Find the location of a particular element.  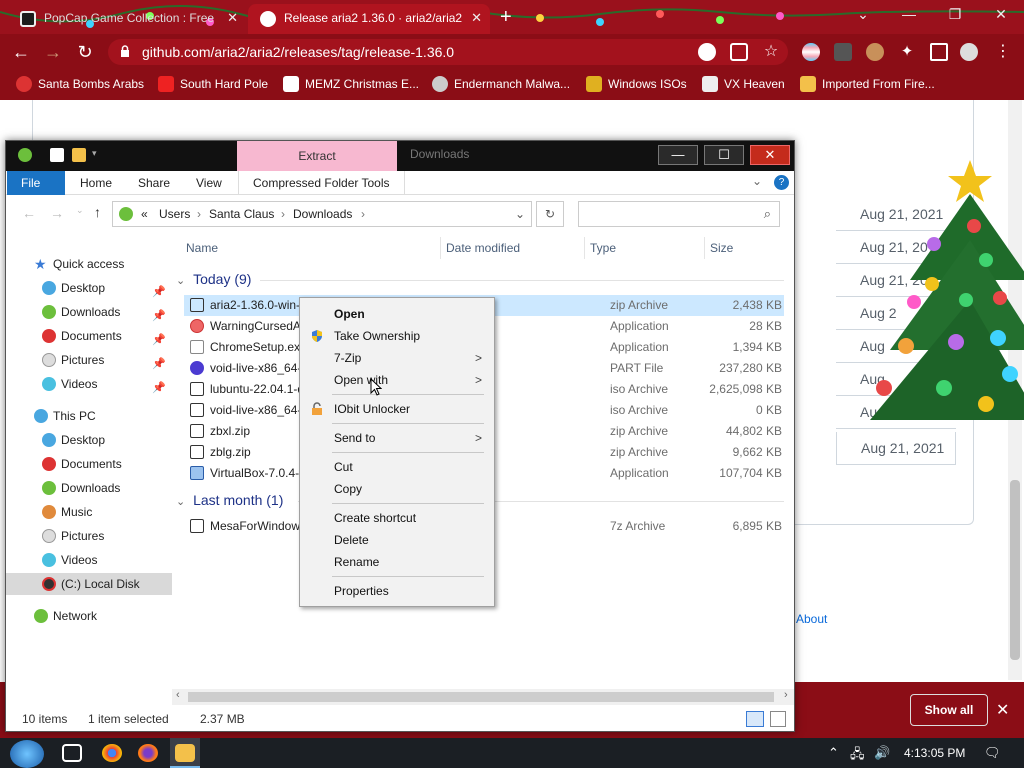

close-window-button: ✕ is located at coordinates (1001, 15).